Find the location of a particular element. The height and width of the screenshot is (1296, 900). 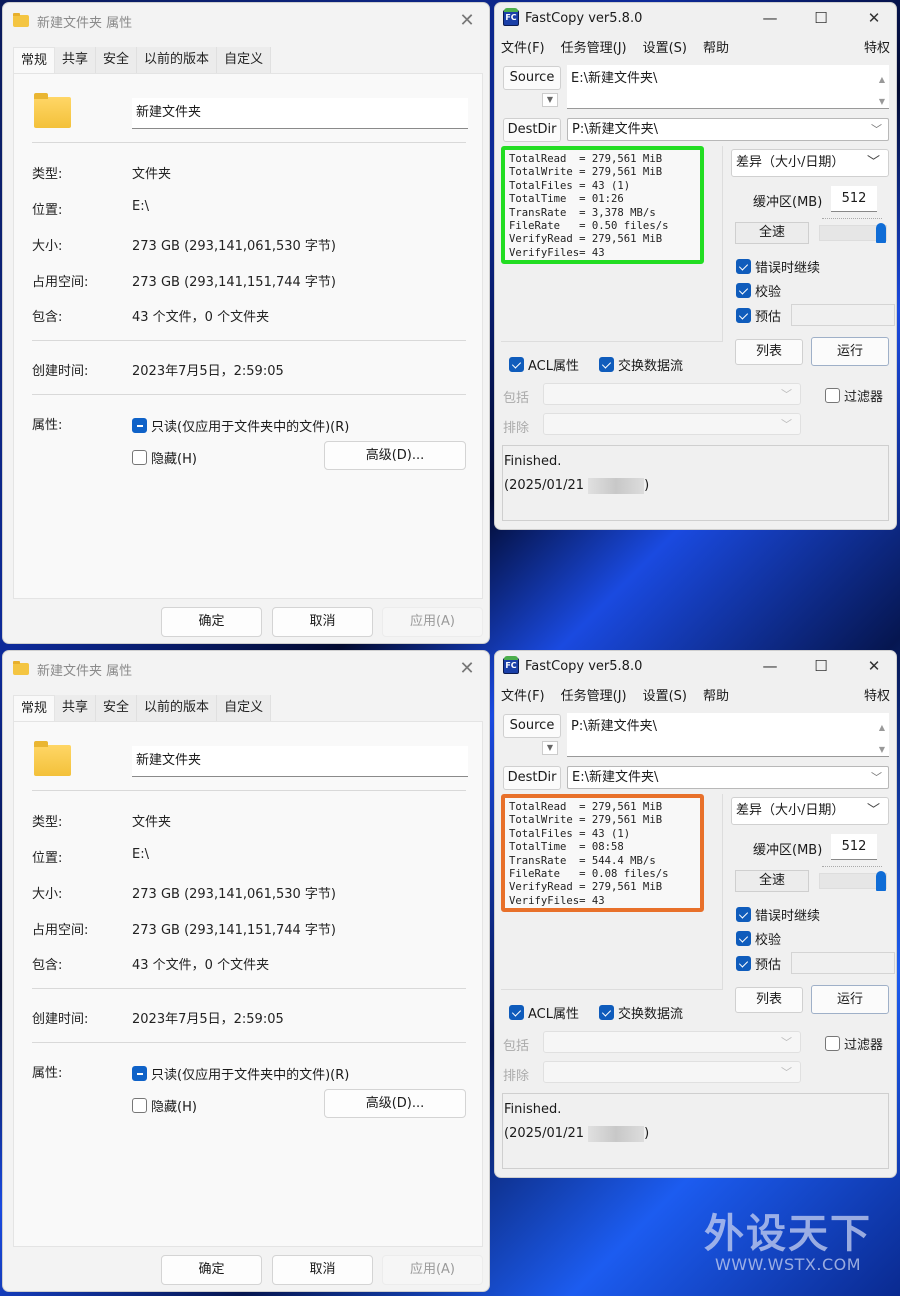

source-path-input: P:\新建文件夹\ ▲ ▼ is located at coordinates (728, 735).